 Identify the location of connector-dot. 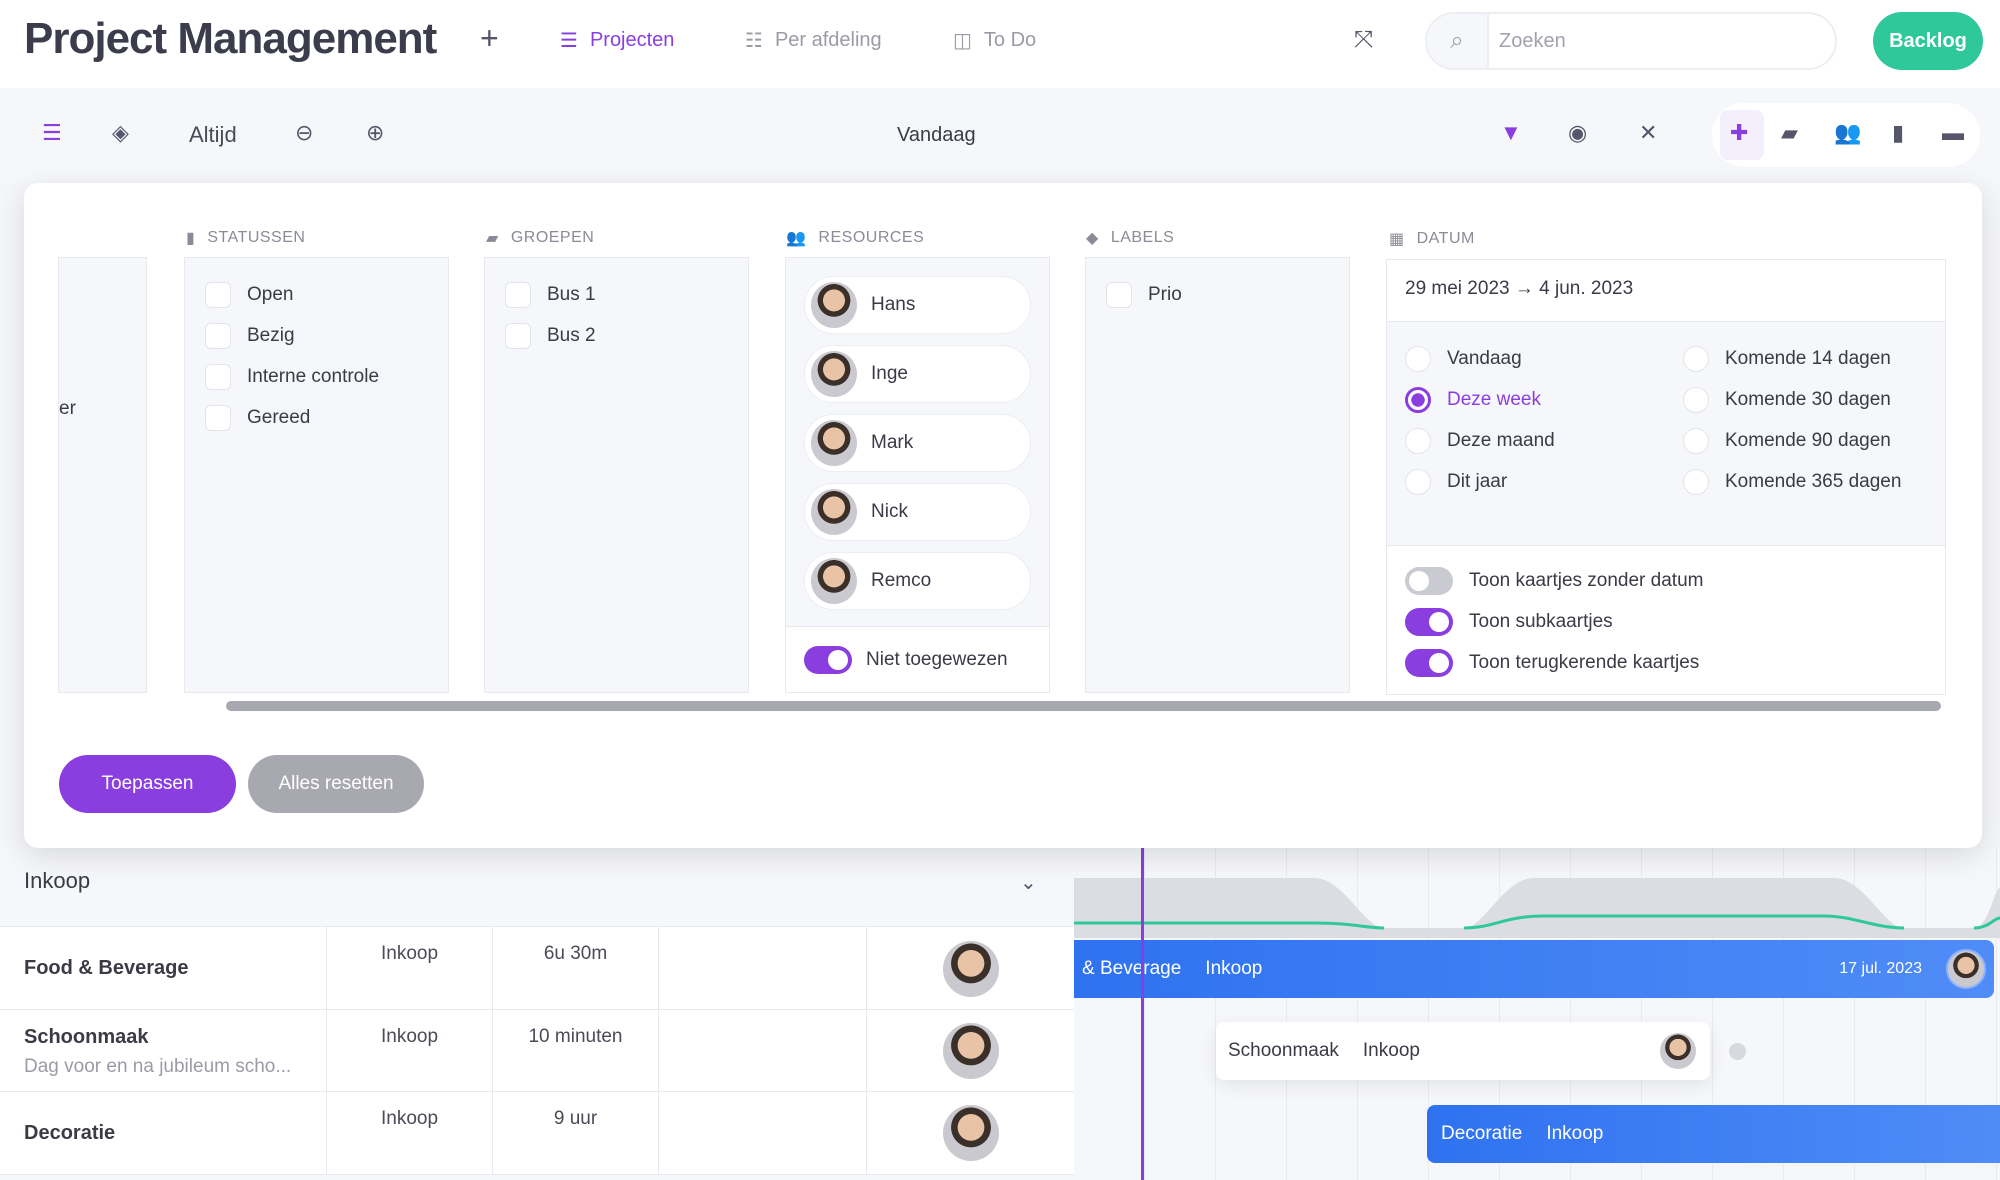
(1737, 1051).